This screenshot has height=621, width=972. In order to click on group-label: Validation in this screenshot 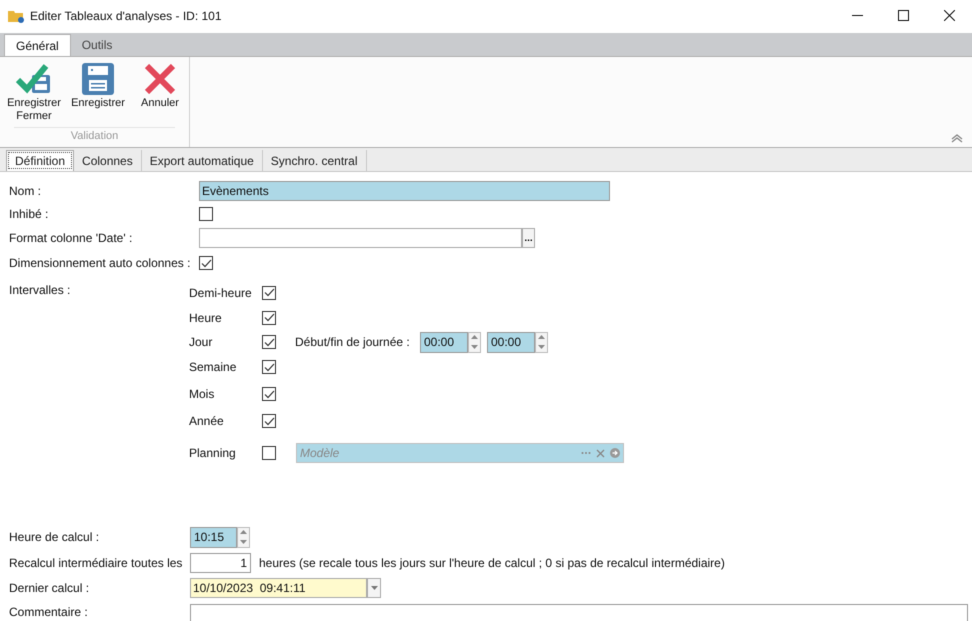, I will do `click(94, 136)`.